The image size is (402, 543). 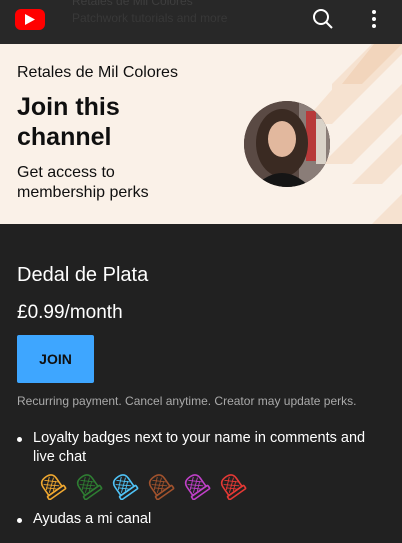 What do you see at coordinates (374, 19) in the screenshot?
I see `more-vertical-icon` at bounding box center [374, 19].